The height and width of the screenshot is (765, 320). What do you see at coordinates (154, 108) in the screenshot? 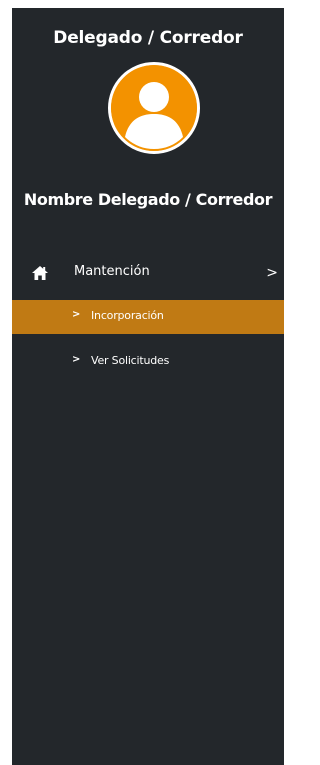
I see `user-avatar-icon` at bounding box center [154, 108].